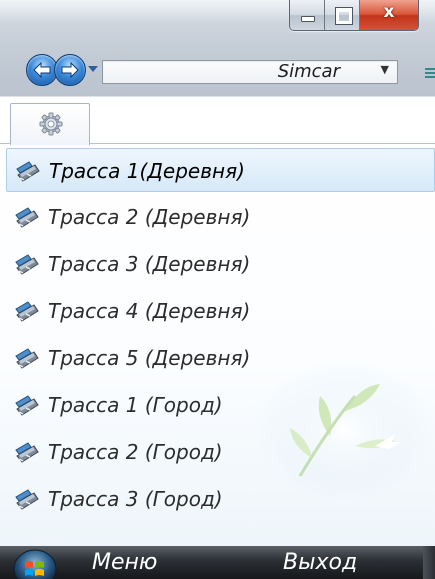  I want to click on list-item: Трасса 2 (Деревня), so click(220, 217).